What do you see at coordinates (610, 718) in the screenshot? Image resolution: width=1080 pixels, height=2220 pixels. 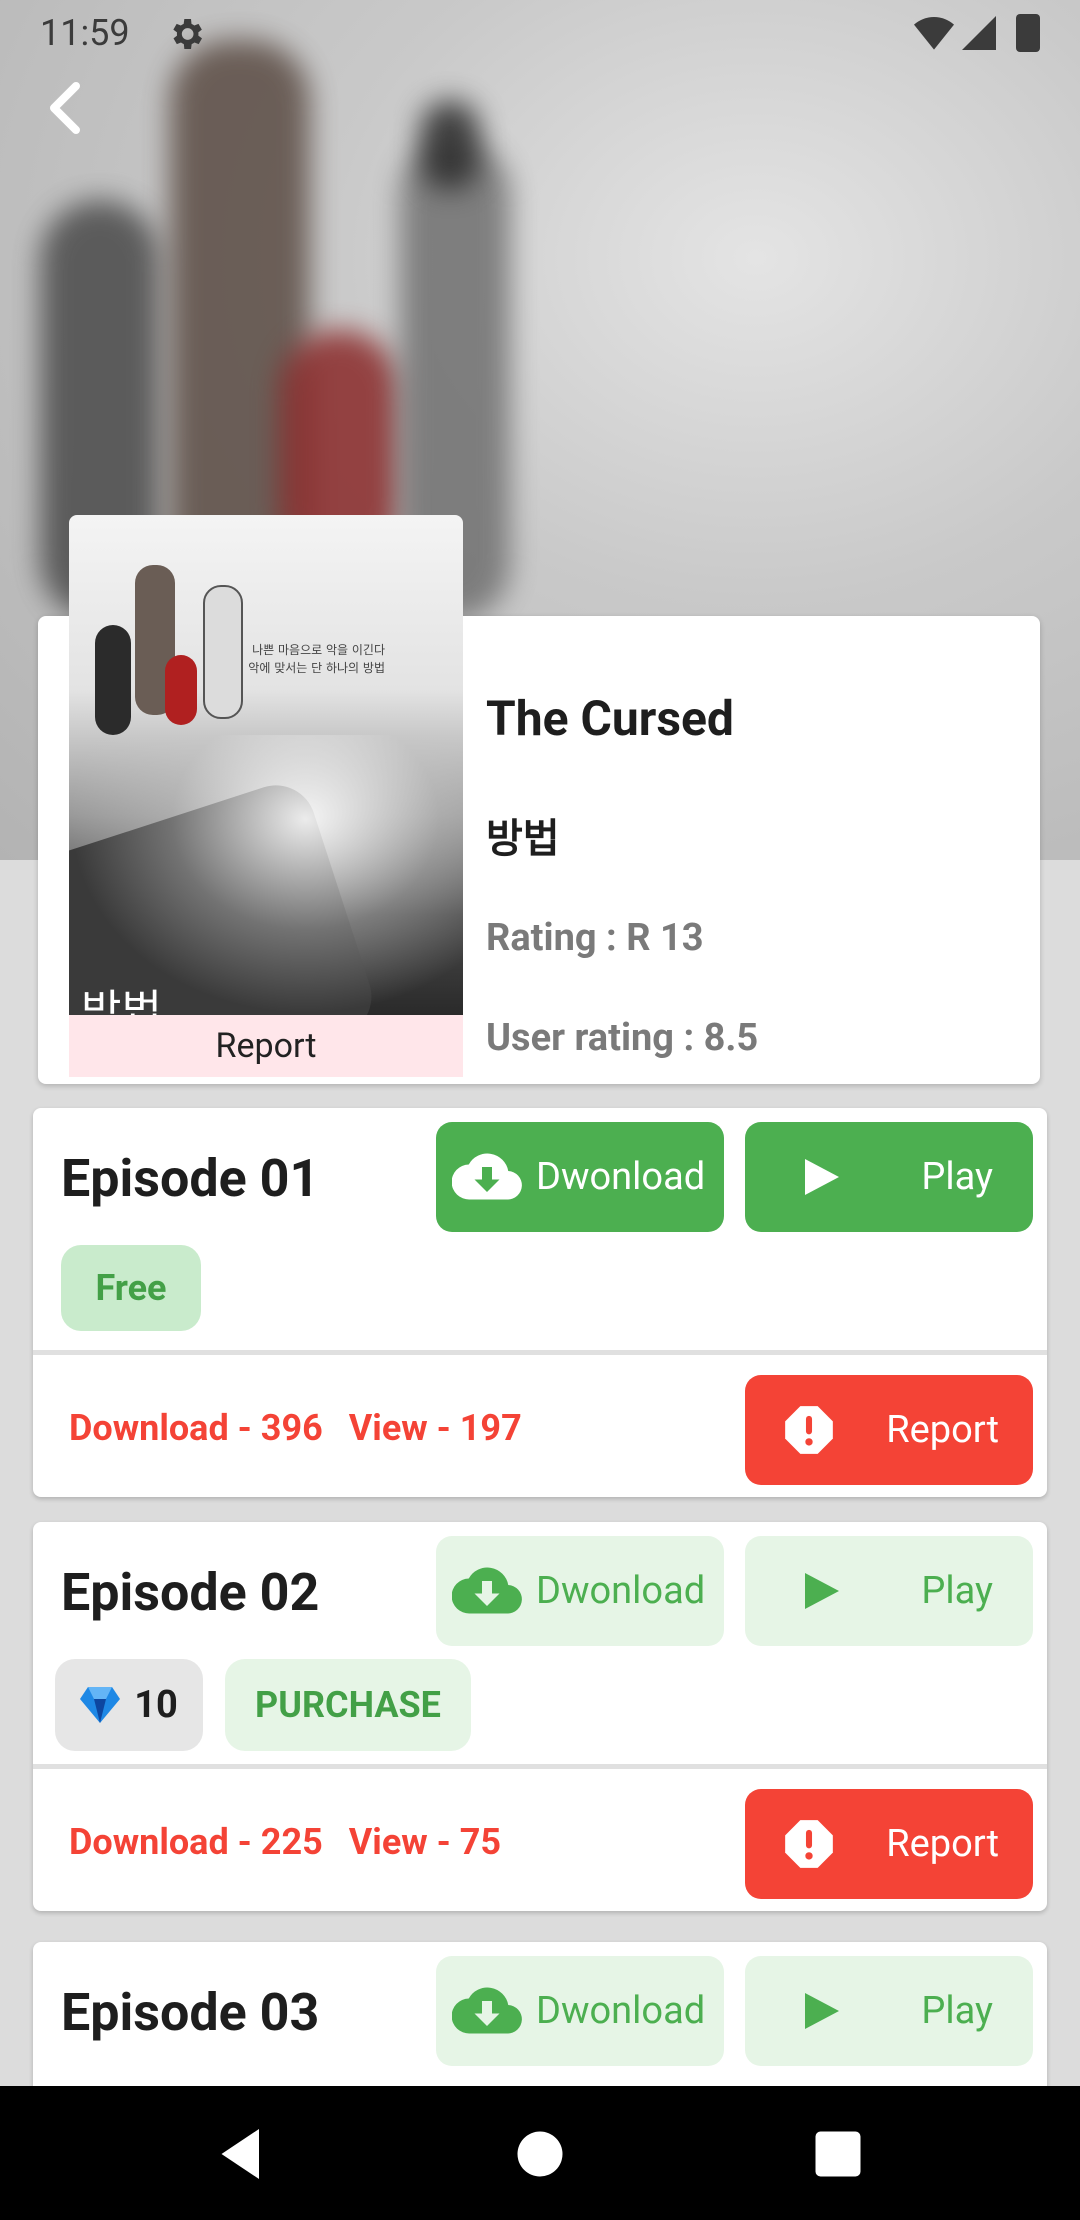 I see `show-title: The Cursed` at bounding box center [610, 718].